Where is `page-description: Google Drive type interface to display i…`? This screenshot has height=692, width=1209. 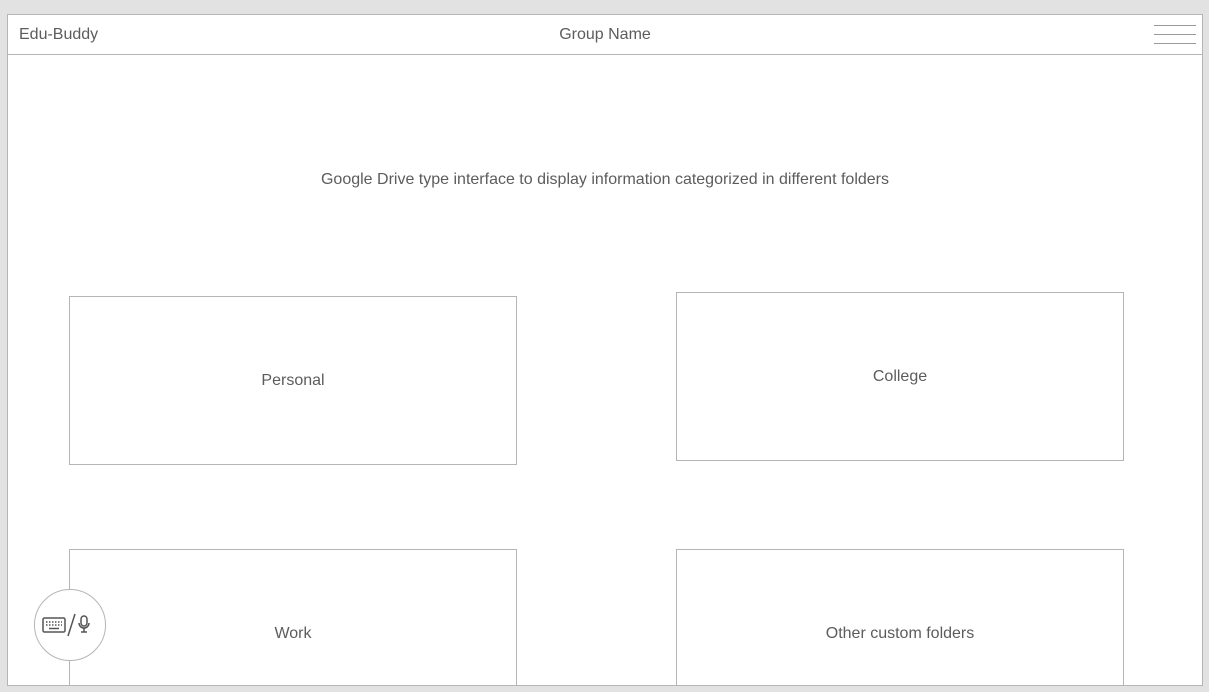
page-description: Google Drive type interface to display i… is located at coordinates (604, 179).